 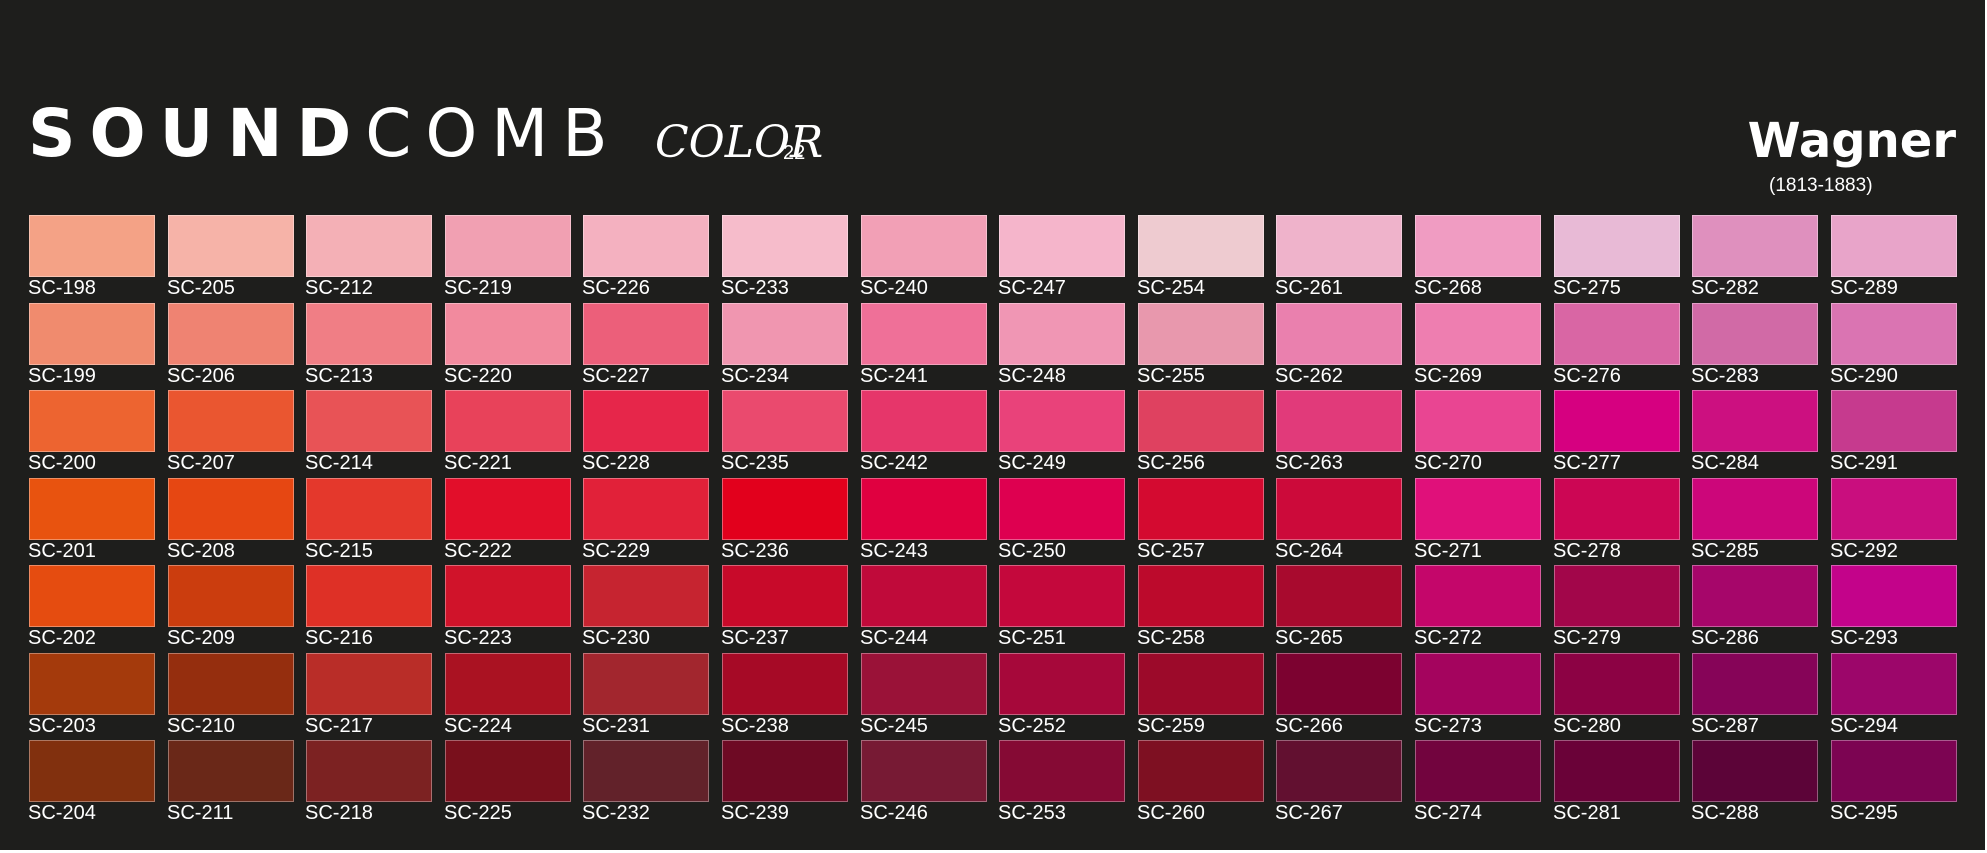 What do you see at coordinates (1894, 346) in the screenshot?
I see `swatch-cell: SC-290` at bounding box center [1894, 346].